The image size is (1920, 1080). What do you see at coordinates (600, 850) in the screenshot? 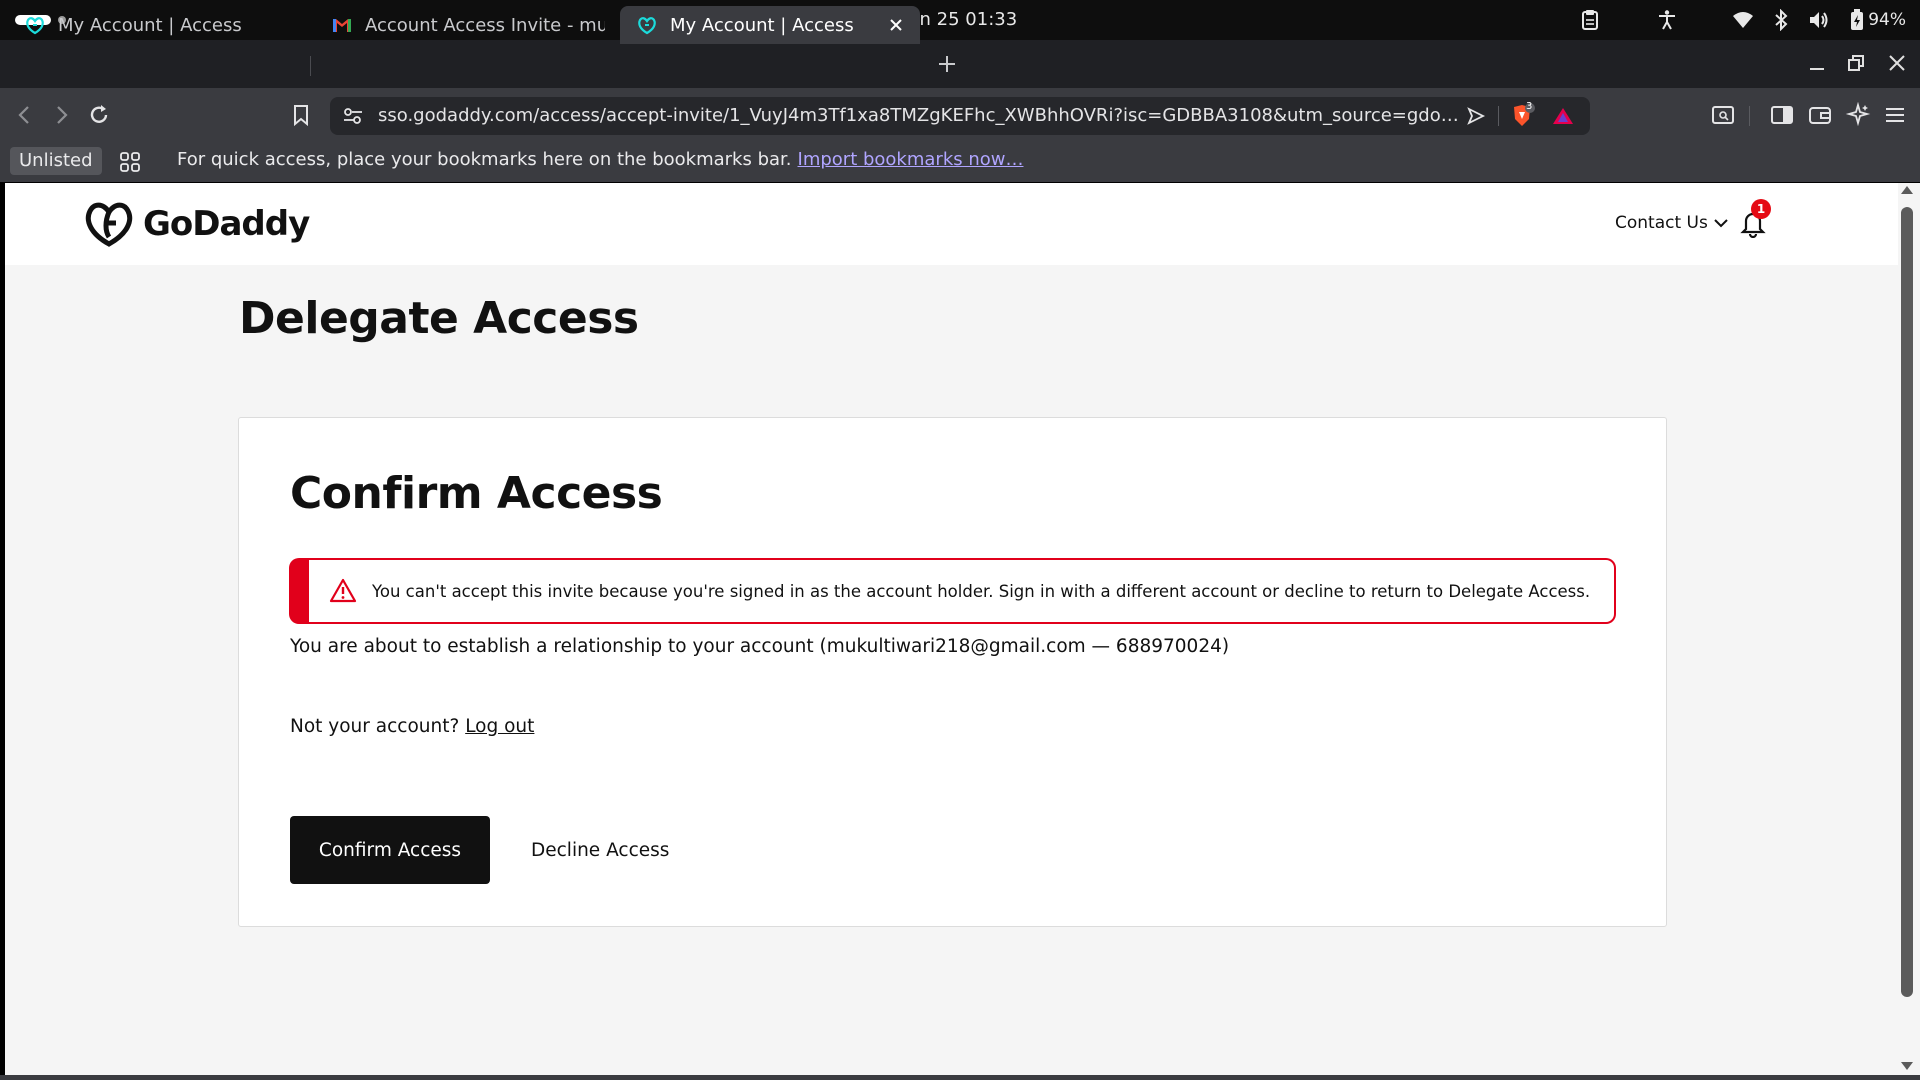
I see `decline-access-button: Decline Access` at bounding box center [600, 850].